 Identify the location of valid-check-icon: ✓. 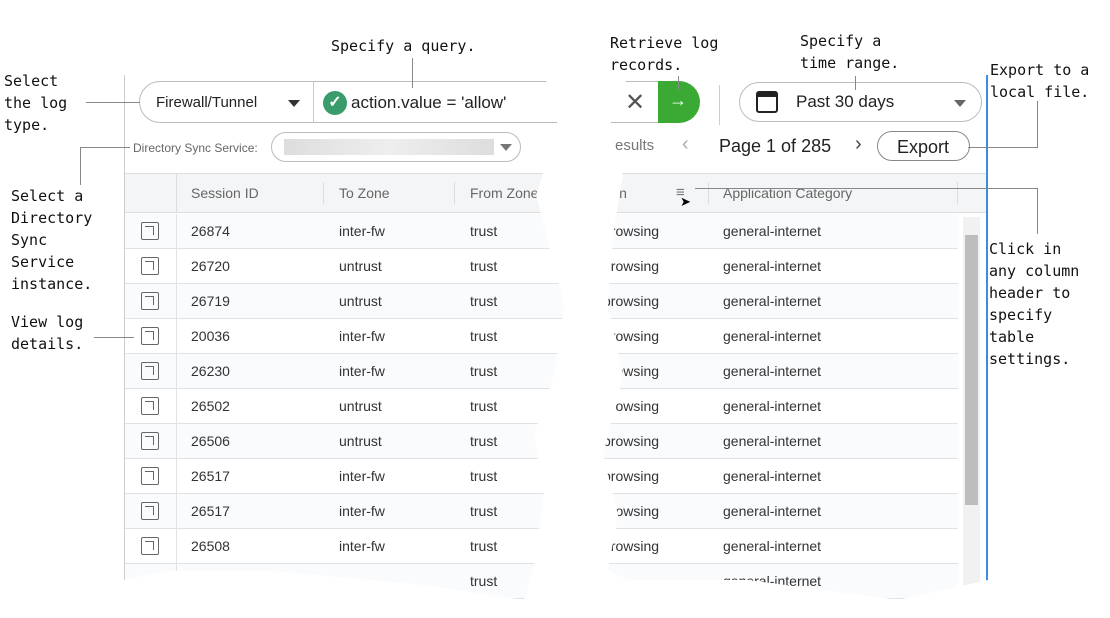
(335, 103).